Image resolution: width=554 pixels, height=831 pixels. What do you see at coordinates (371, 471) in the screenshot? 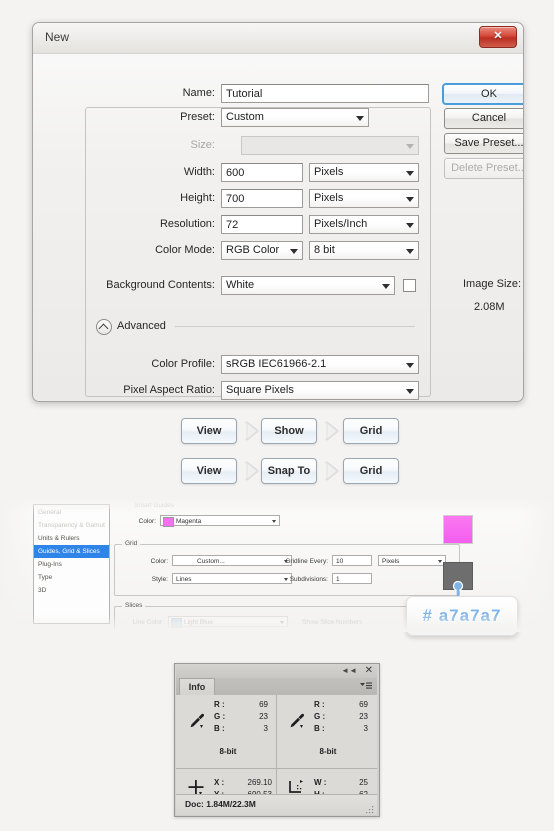
I see `flow2-step3-button: Grid` at bounding box center [371, 471].